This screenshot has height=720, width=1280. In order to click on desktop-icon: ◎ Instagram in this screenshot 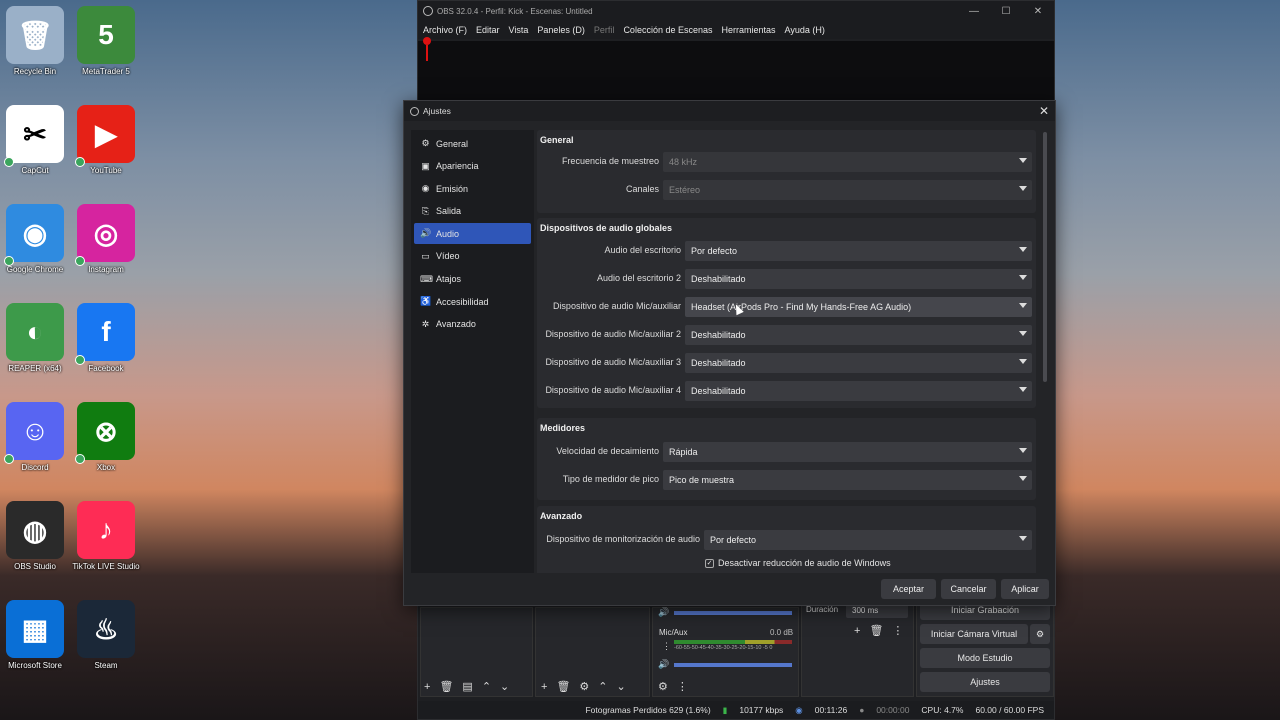, I will do `click(106, 239)`.